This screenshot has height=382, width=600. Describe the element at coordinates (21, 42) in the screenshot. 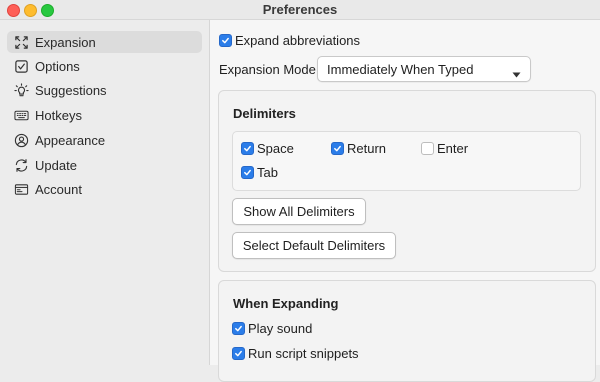

I see `expand-arrows-icon` at that location.